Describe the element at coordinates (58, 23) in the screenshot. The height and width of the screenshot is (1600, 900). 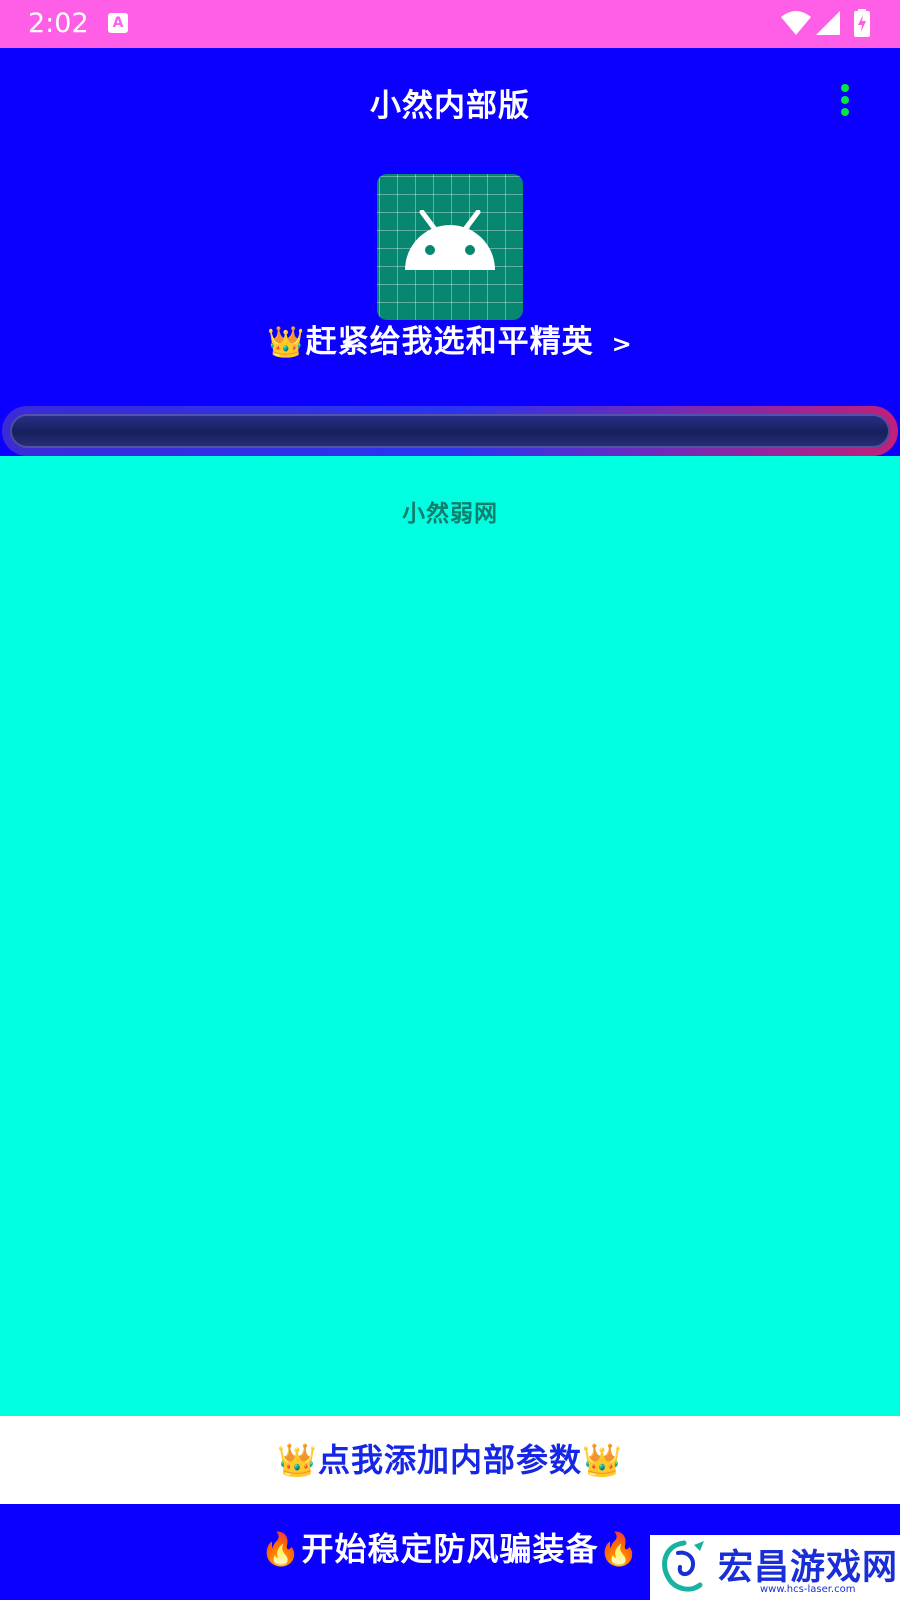
I see `status-time: 2:02` at that location.